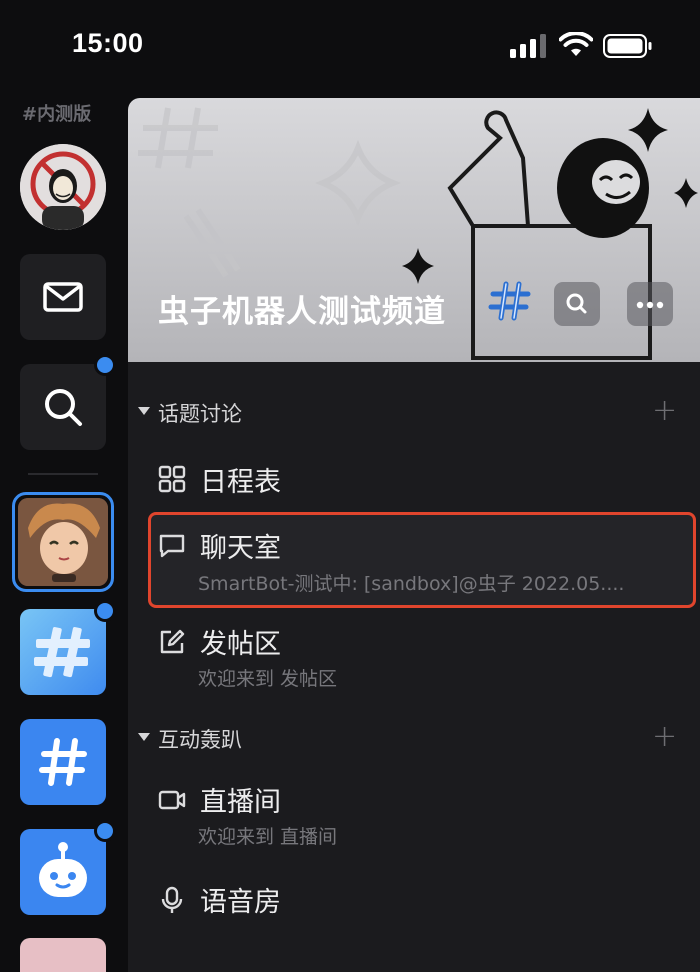 The height and width of the screenshot is (972, 700). I want to click on channel-item-voice: 语音房, so click(414, 903).